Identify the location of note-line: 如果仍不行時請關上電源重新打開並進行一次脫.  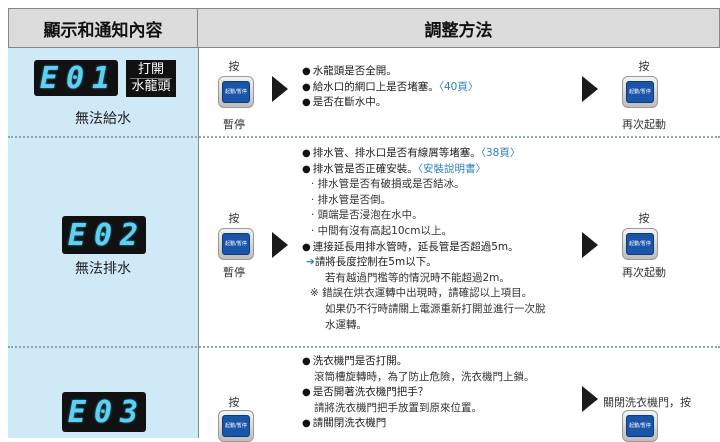
(435, 308).